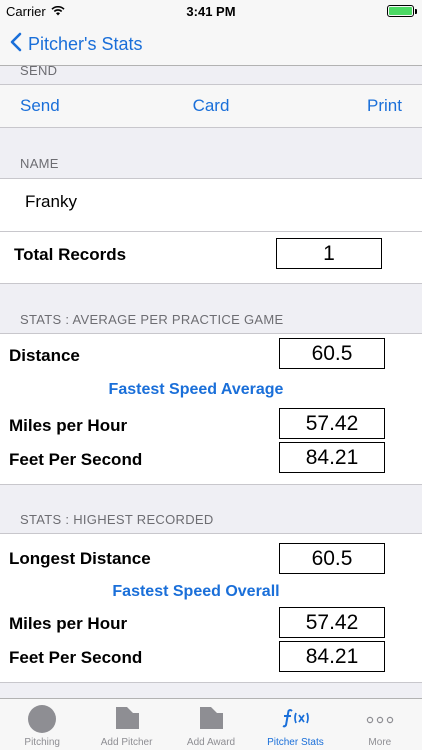  I want to click on status-time: 3:41 PM, so click(211, 11).